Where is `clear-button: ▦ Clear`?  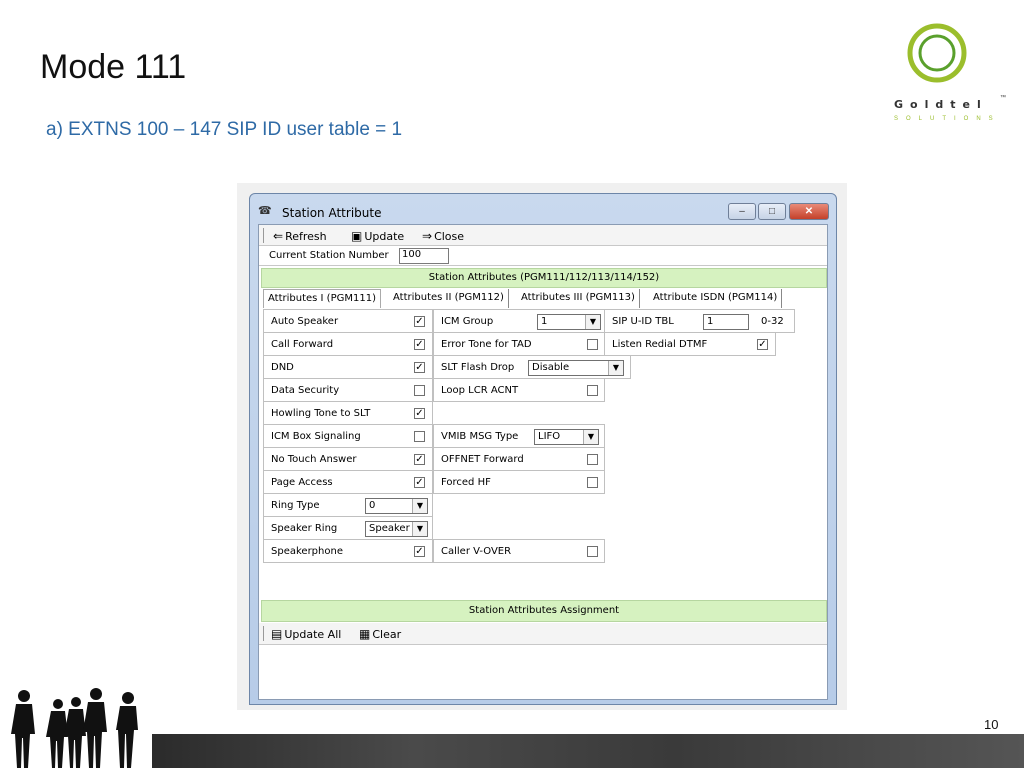 clear-button: ▦ Clear is located at coordinates (380, 634).